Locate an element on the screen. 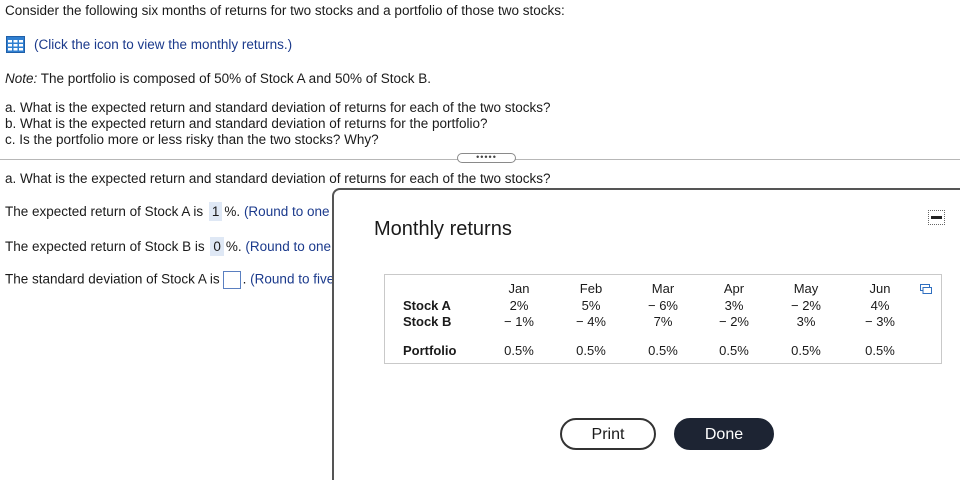 The height and width of the screenshot is (480, 960). copy-table-icon is located at coordinates (926, 289).